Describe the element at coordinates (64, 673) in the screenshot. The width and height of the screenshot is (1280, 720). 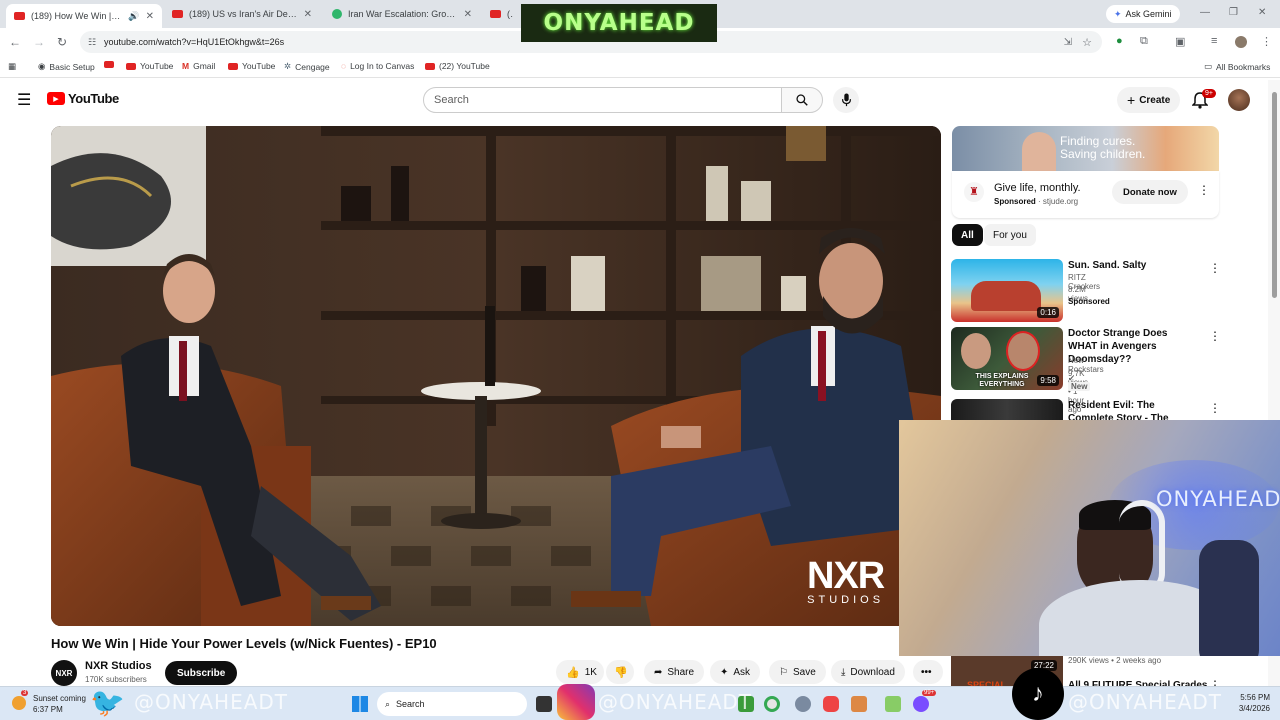
I see `channel-avatar: NXR` at that location.